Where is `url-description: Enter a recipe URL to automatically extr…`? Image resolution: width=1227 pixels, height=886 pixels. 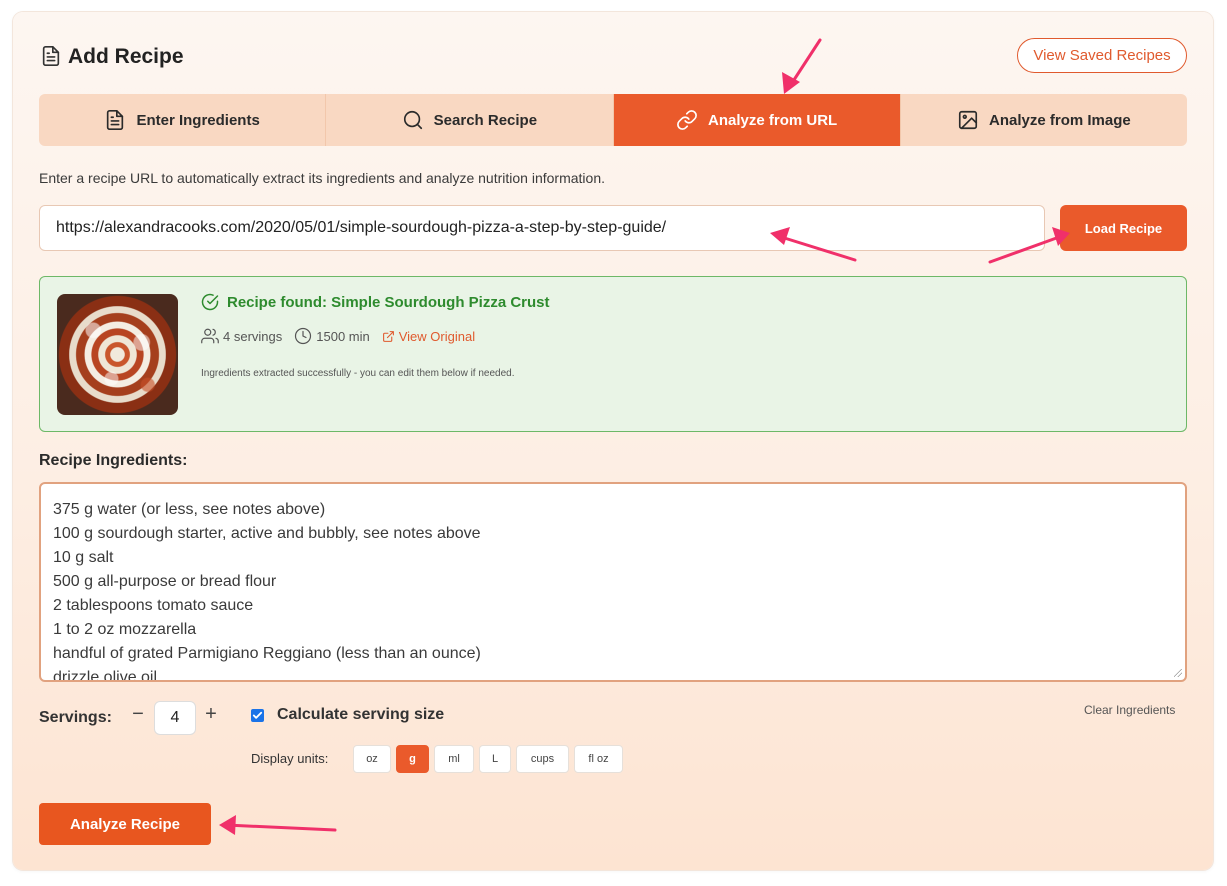
url-description: Enter a recipe URL to automatically extr… is located at coordinates (322, 178).